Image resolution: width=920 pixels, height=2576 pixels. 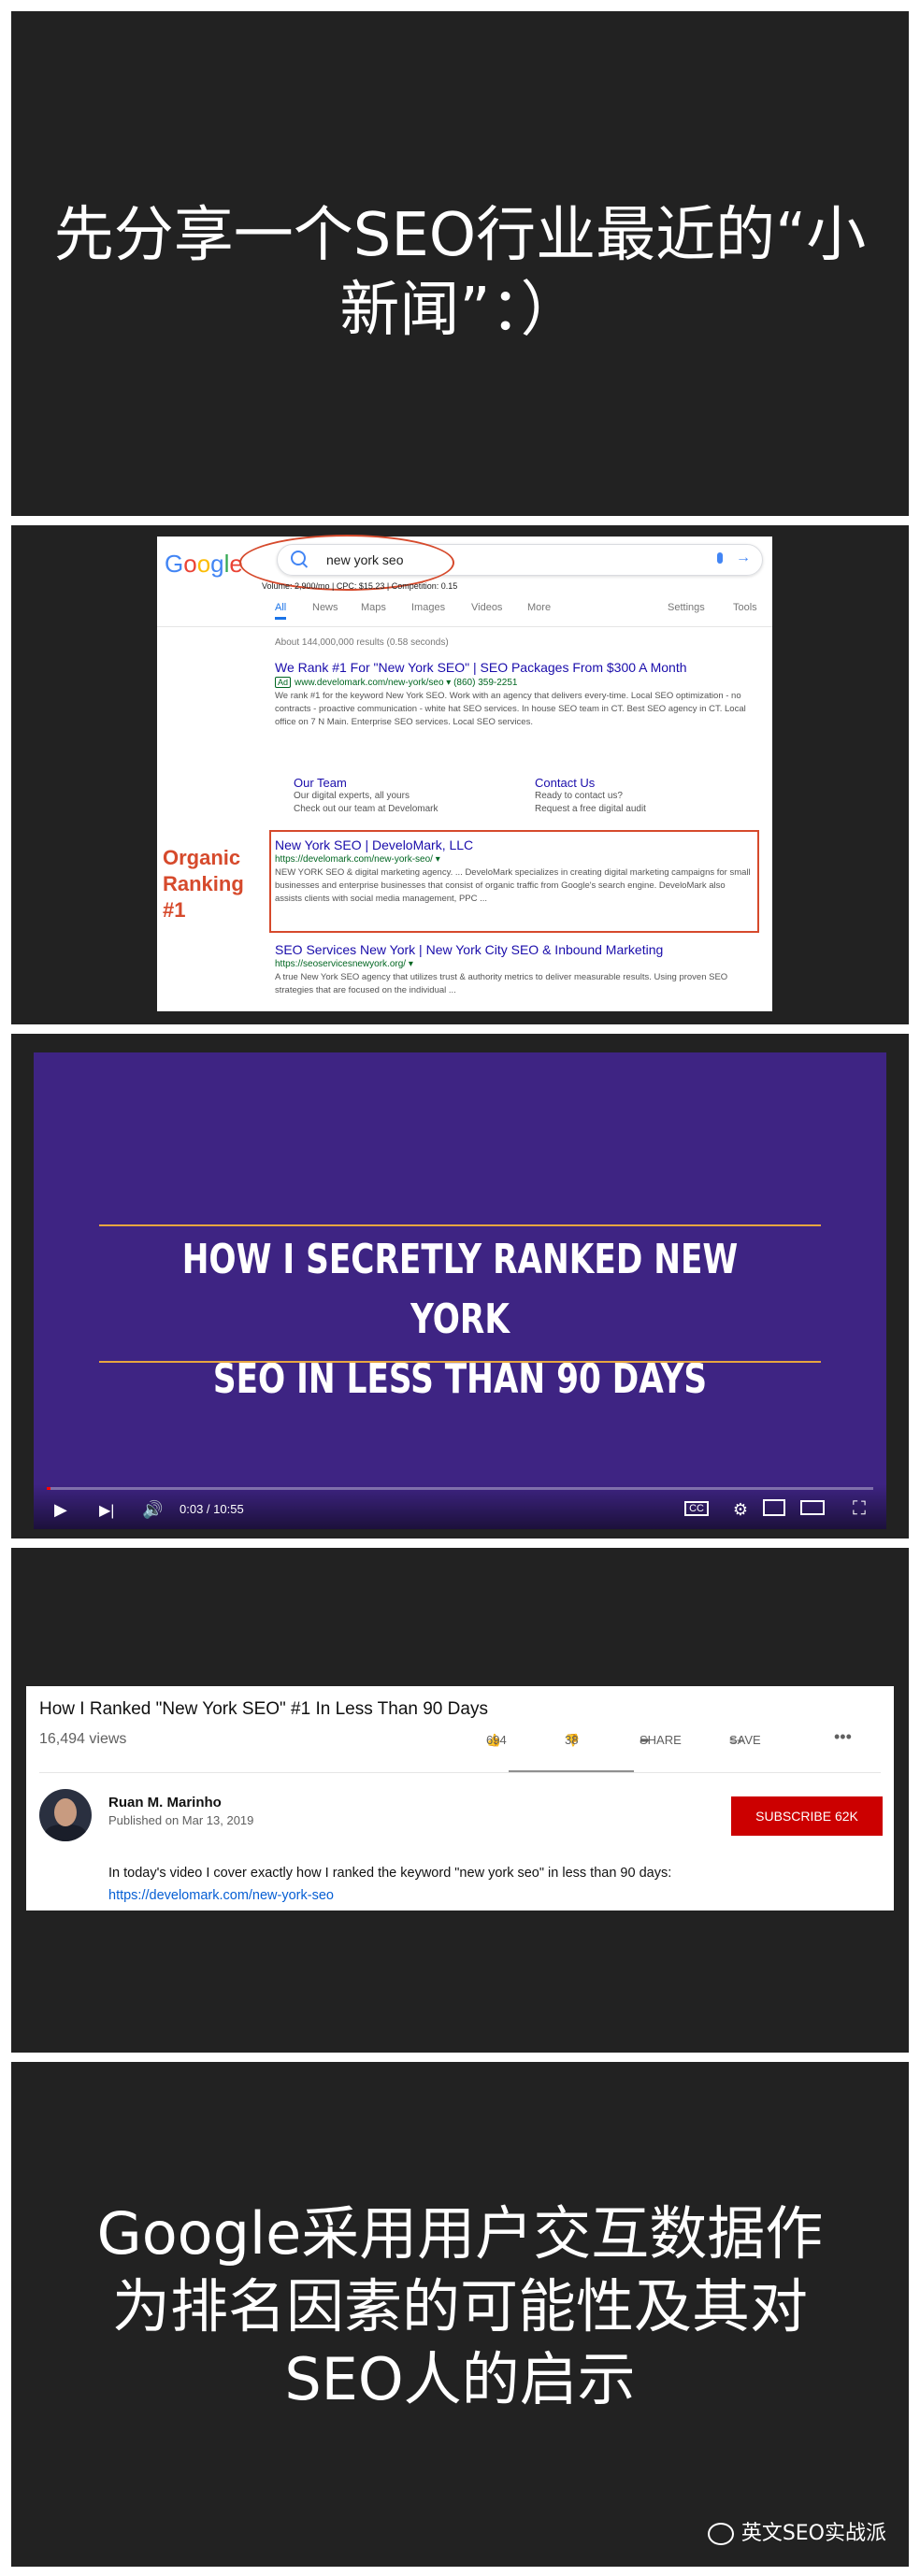 What do you see at coordinates (572, 1740) in the screenshot?
I see `dislike-count: 38` at bounding box center [572, 1740].